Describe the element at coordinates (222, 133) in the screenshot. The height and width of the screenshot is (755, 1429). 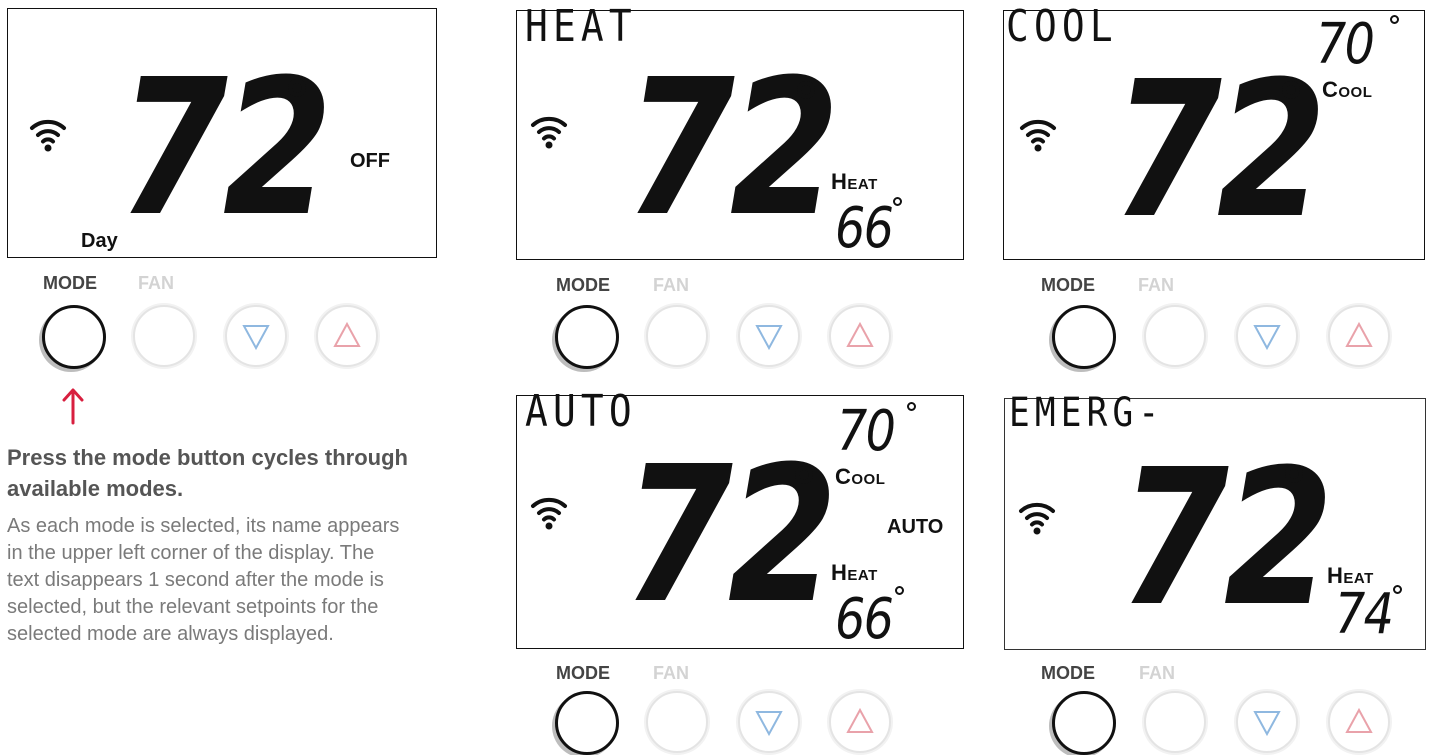
I see `display-screen: 72 OFF Day` at that location.